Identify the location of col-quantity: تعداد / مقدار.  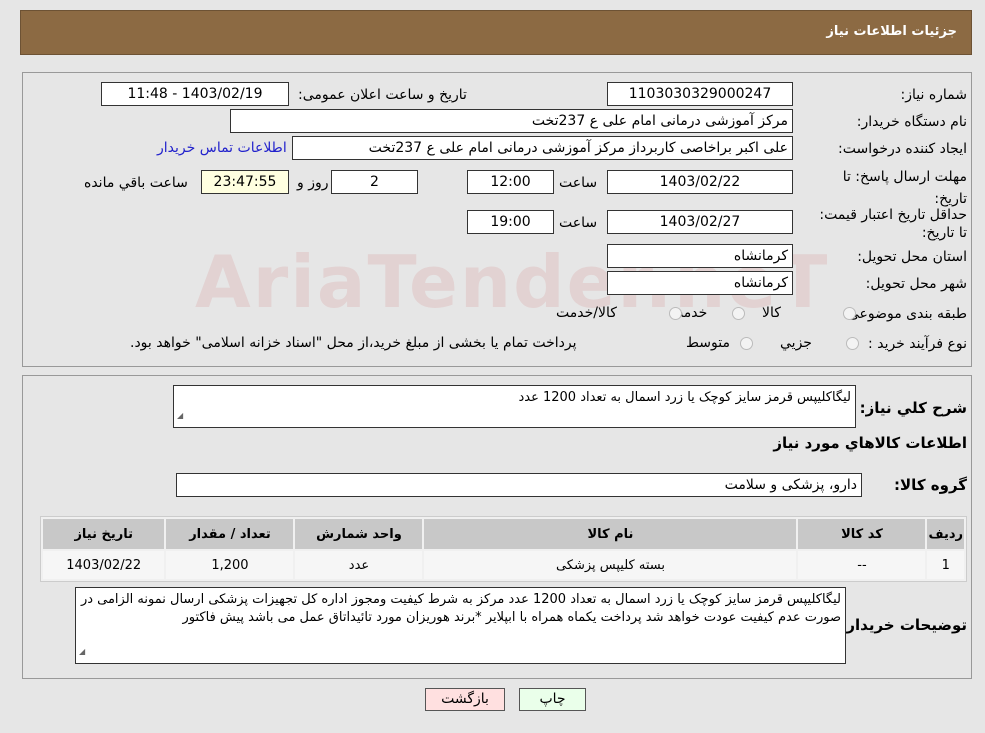
(230, 534).